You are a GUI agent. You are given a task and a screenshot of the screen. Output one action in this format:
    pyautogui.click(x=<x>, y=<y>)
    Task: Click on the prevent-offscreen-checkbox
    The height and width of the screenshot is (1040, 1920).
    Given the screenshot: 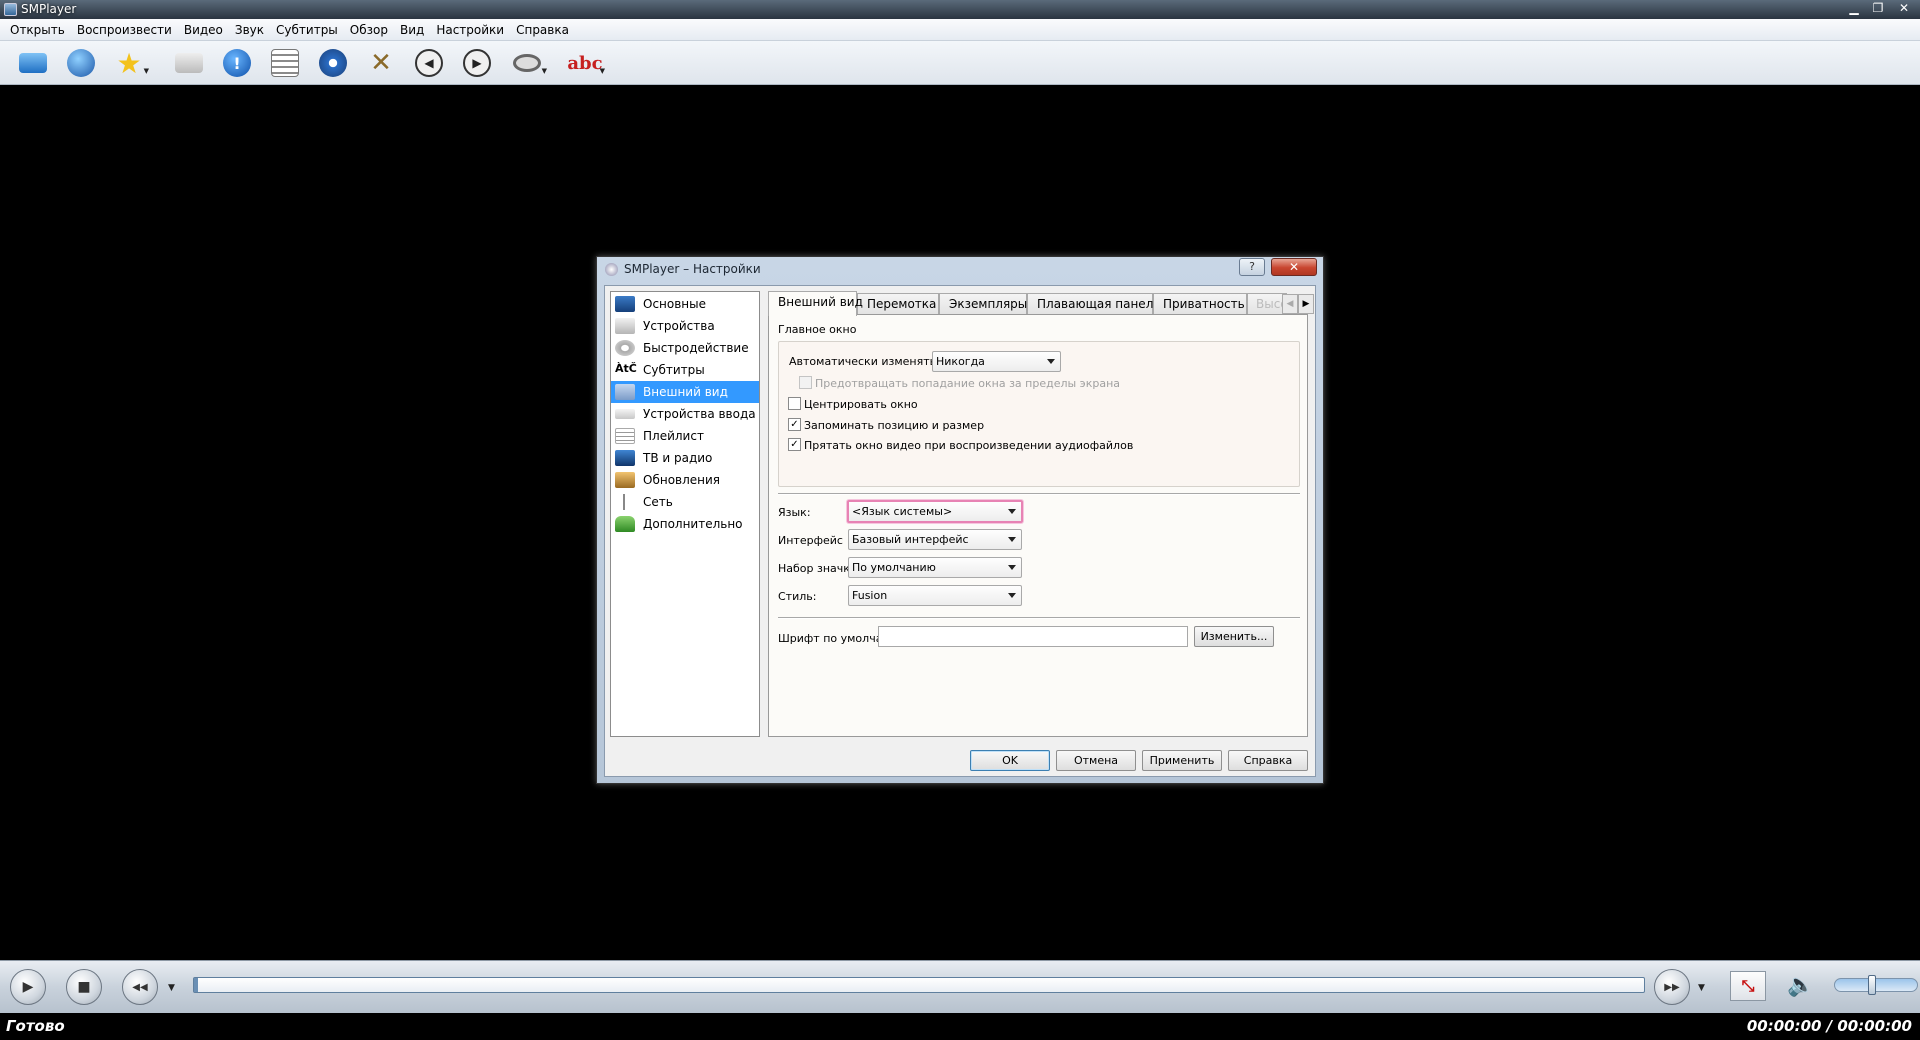 What is the action you would take?
    pyautogui.click(x=805, y=382)
    